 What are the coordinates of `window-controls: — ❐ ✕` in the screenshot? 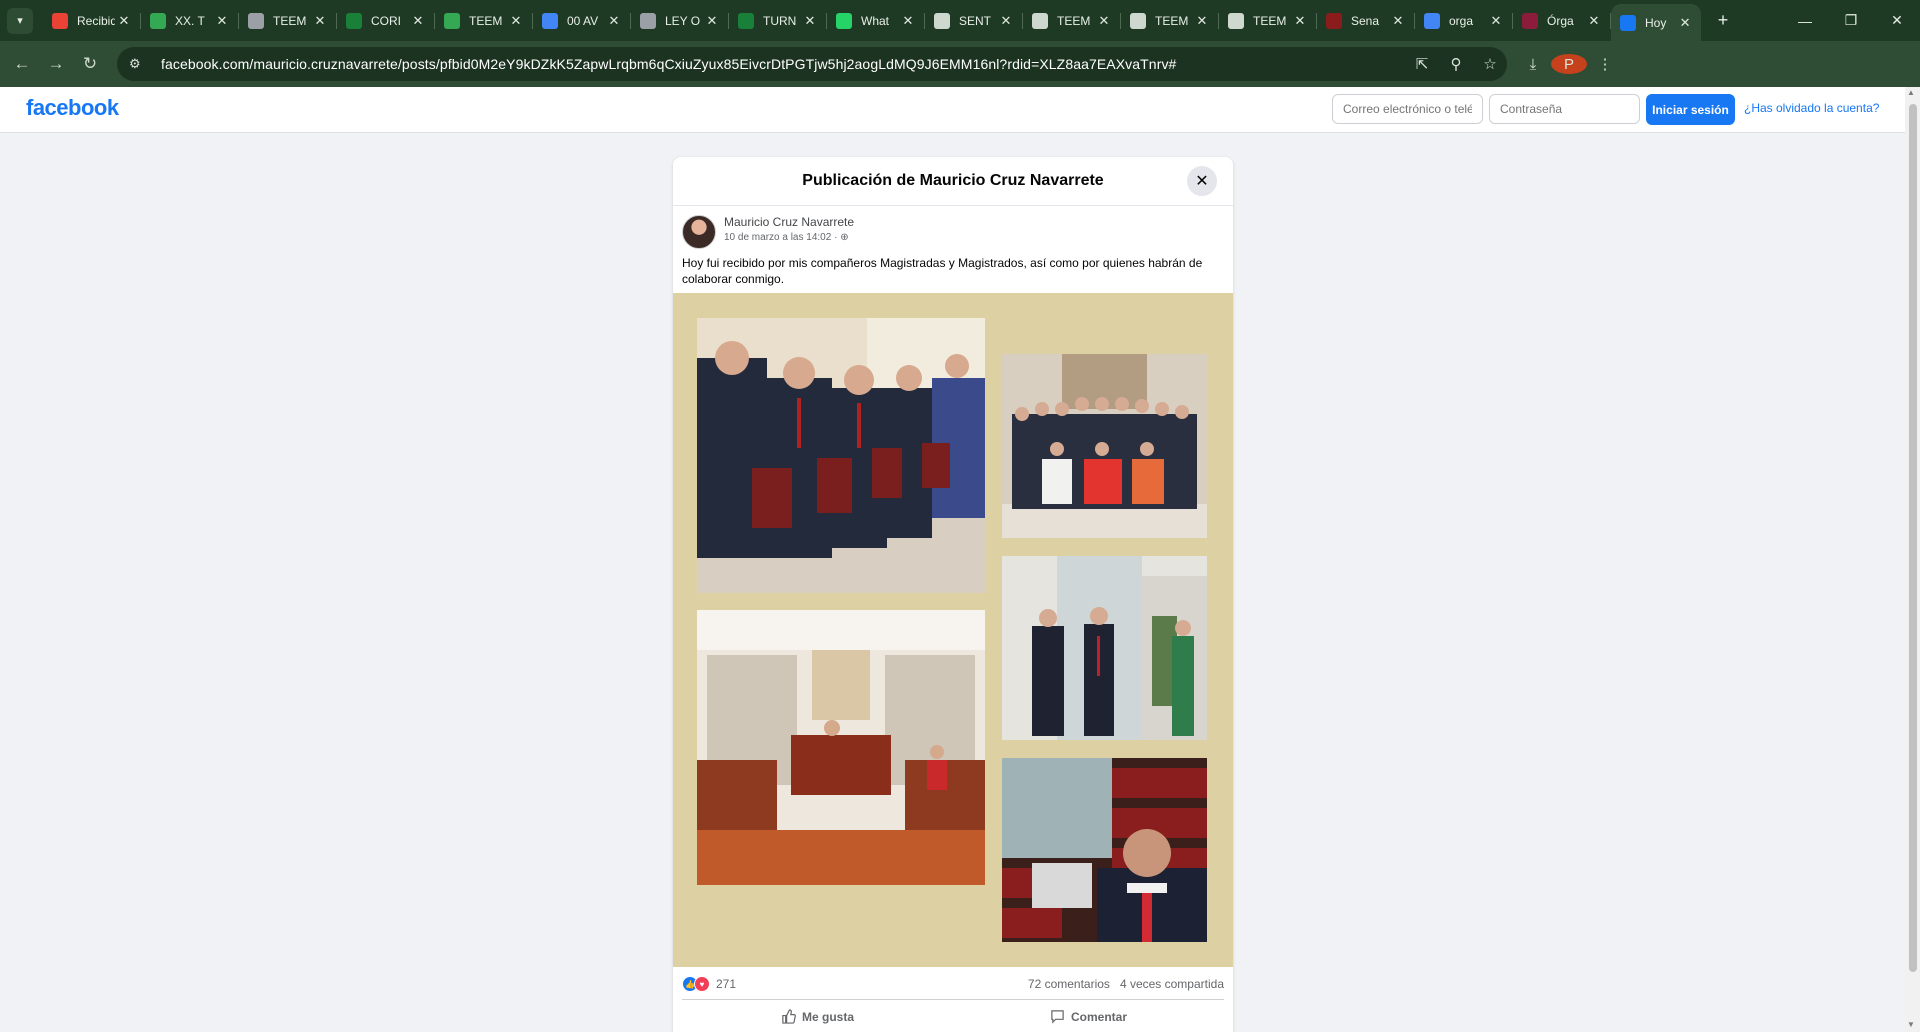 It's located at (1851, 20).